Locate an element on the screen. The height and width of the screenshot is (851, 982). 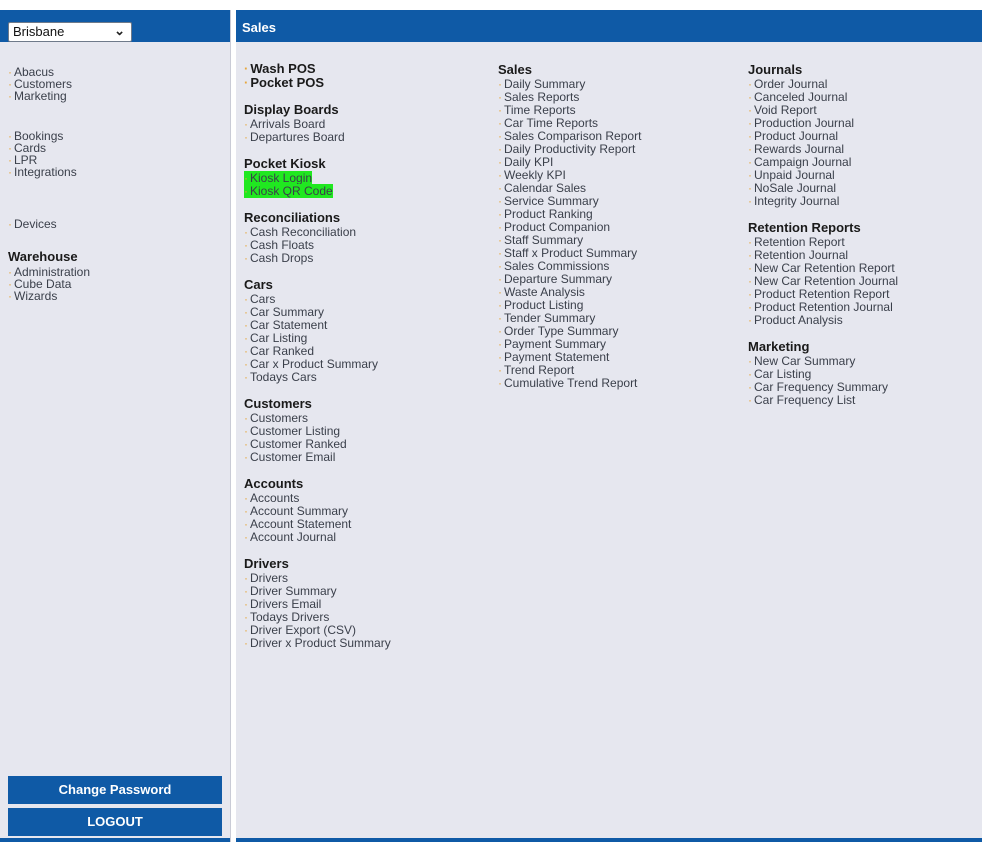
menu-link-label: Service Summary is located at coordinates (551, 201).